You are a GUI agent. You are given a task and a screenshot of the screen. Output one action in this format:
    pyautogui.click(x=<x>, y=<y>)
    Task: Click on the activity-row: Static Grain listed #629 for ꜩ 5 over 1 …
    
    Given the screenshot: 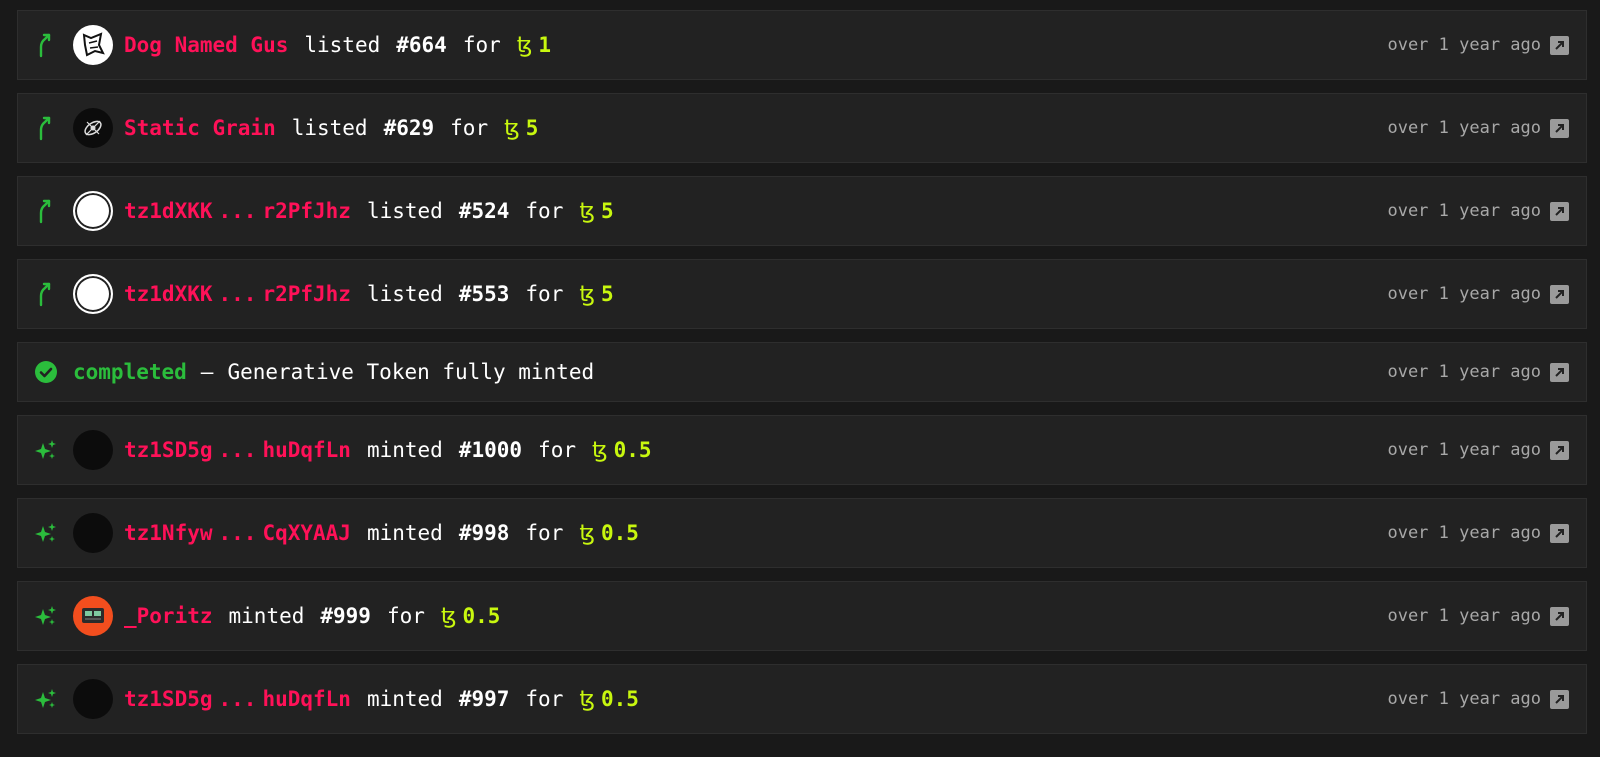 What is the action you would take?
    pyautogui.click(x=802, y=128)
    